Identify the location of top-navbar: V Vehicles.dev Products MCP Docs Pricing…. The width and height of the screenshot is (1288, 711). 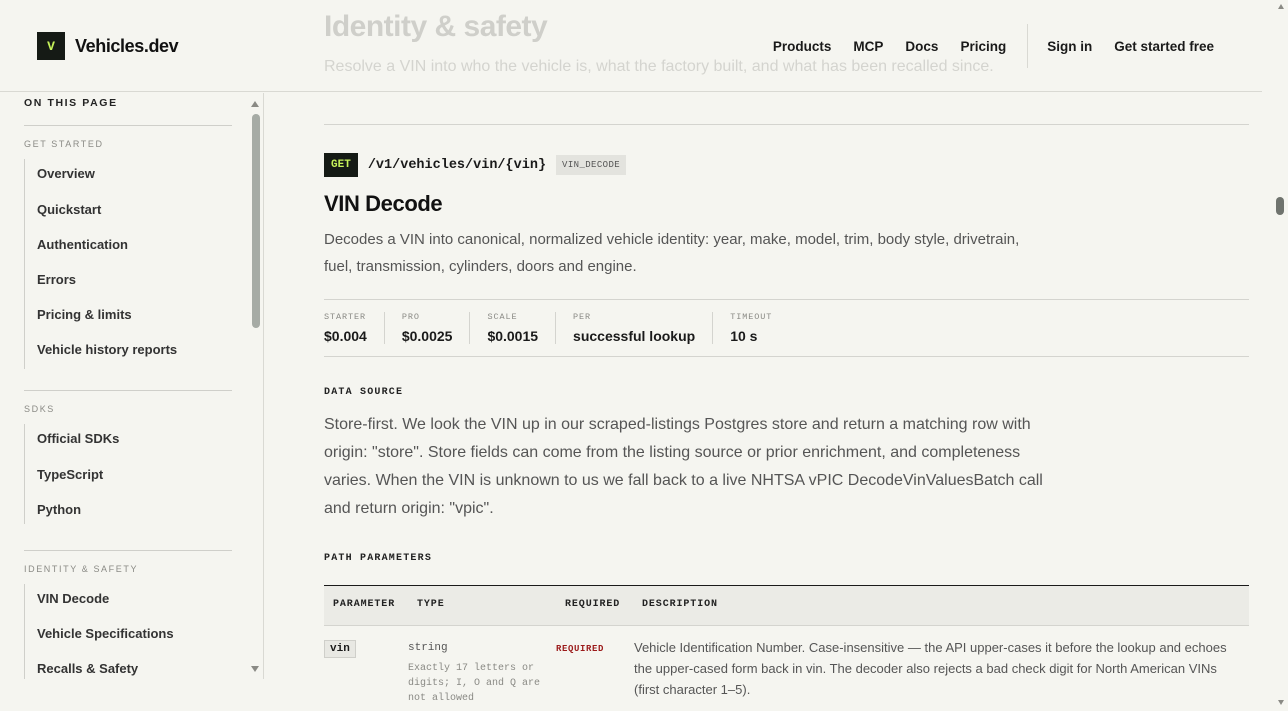
(631, 46).